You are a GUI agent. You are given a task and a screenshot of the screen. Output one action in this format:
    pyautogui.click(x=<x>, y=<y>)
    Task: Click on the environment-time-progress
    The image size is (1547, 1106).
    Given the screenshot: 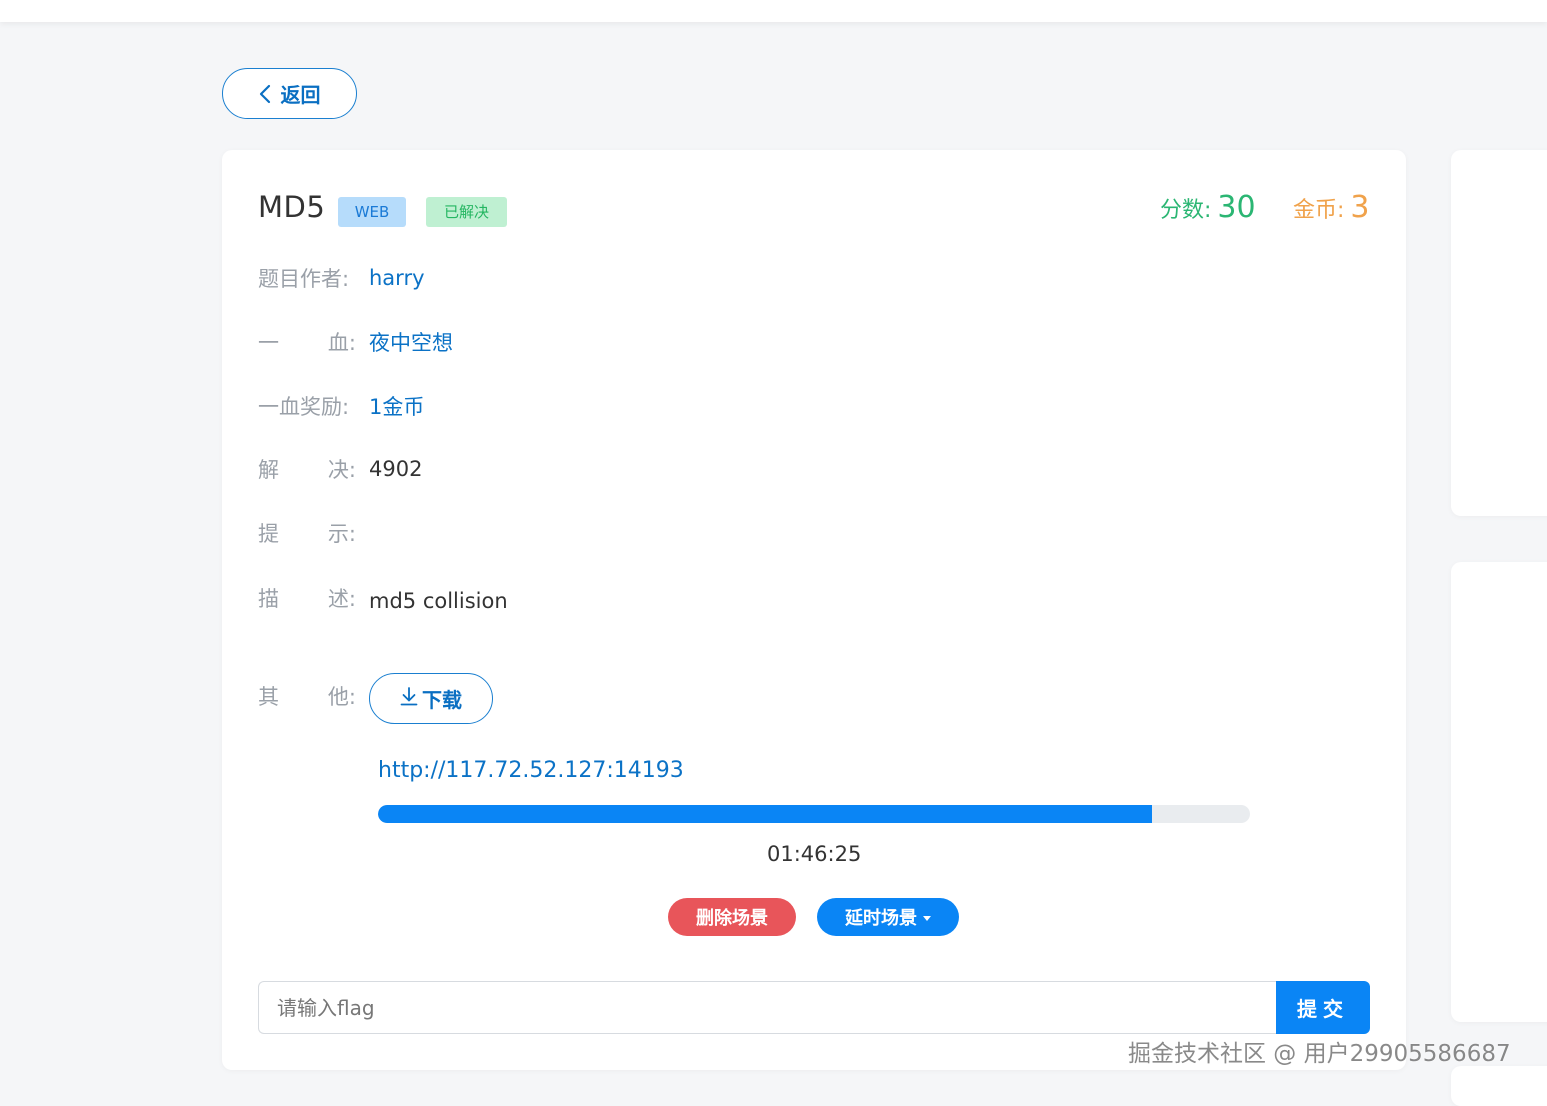 What is the action you would take?
    pyautogui.click(x=814, y=814)
    